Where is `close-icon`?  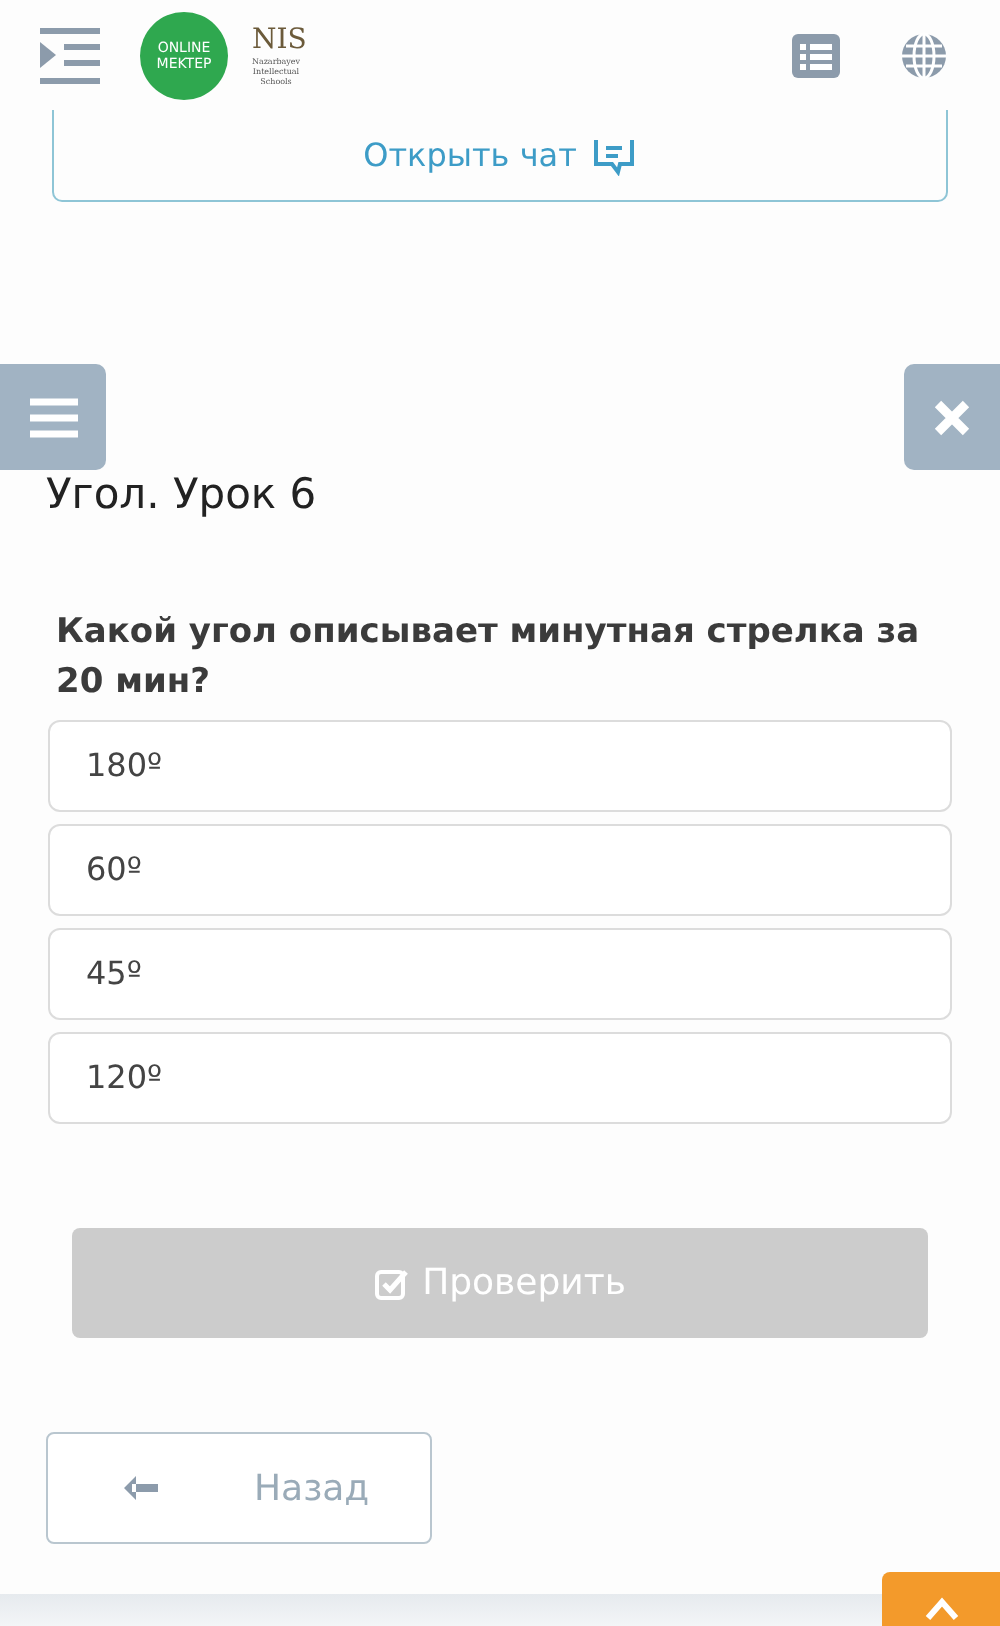
close-icon is located at coordinates (952, 417).